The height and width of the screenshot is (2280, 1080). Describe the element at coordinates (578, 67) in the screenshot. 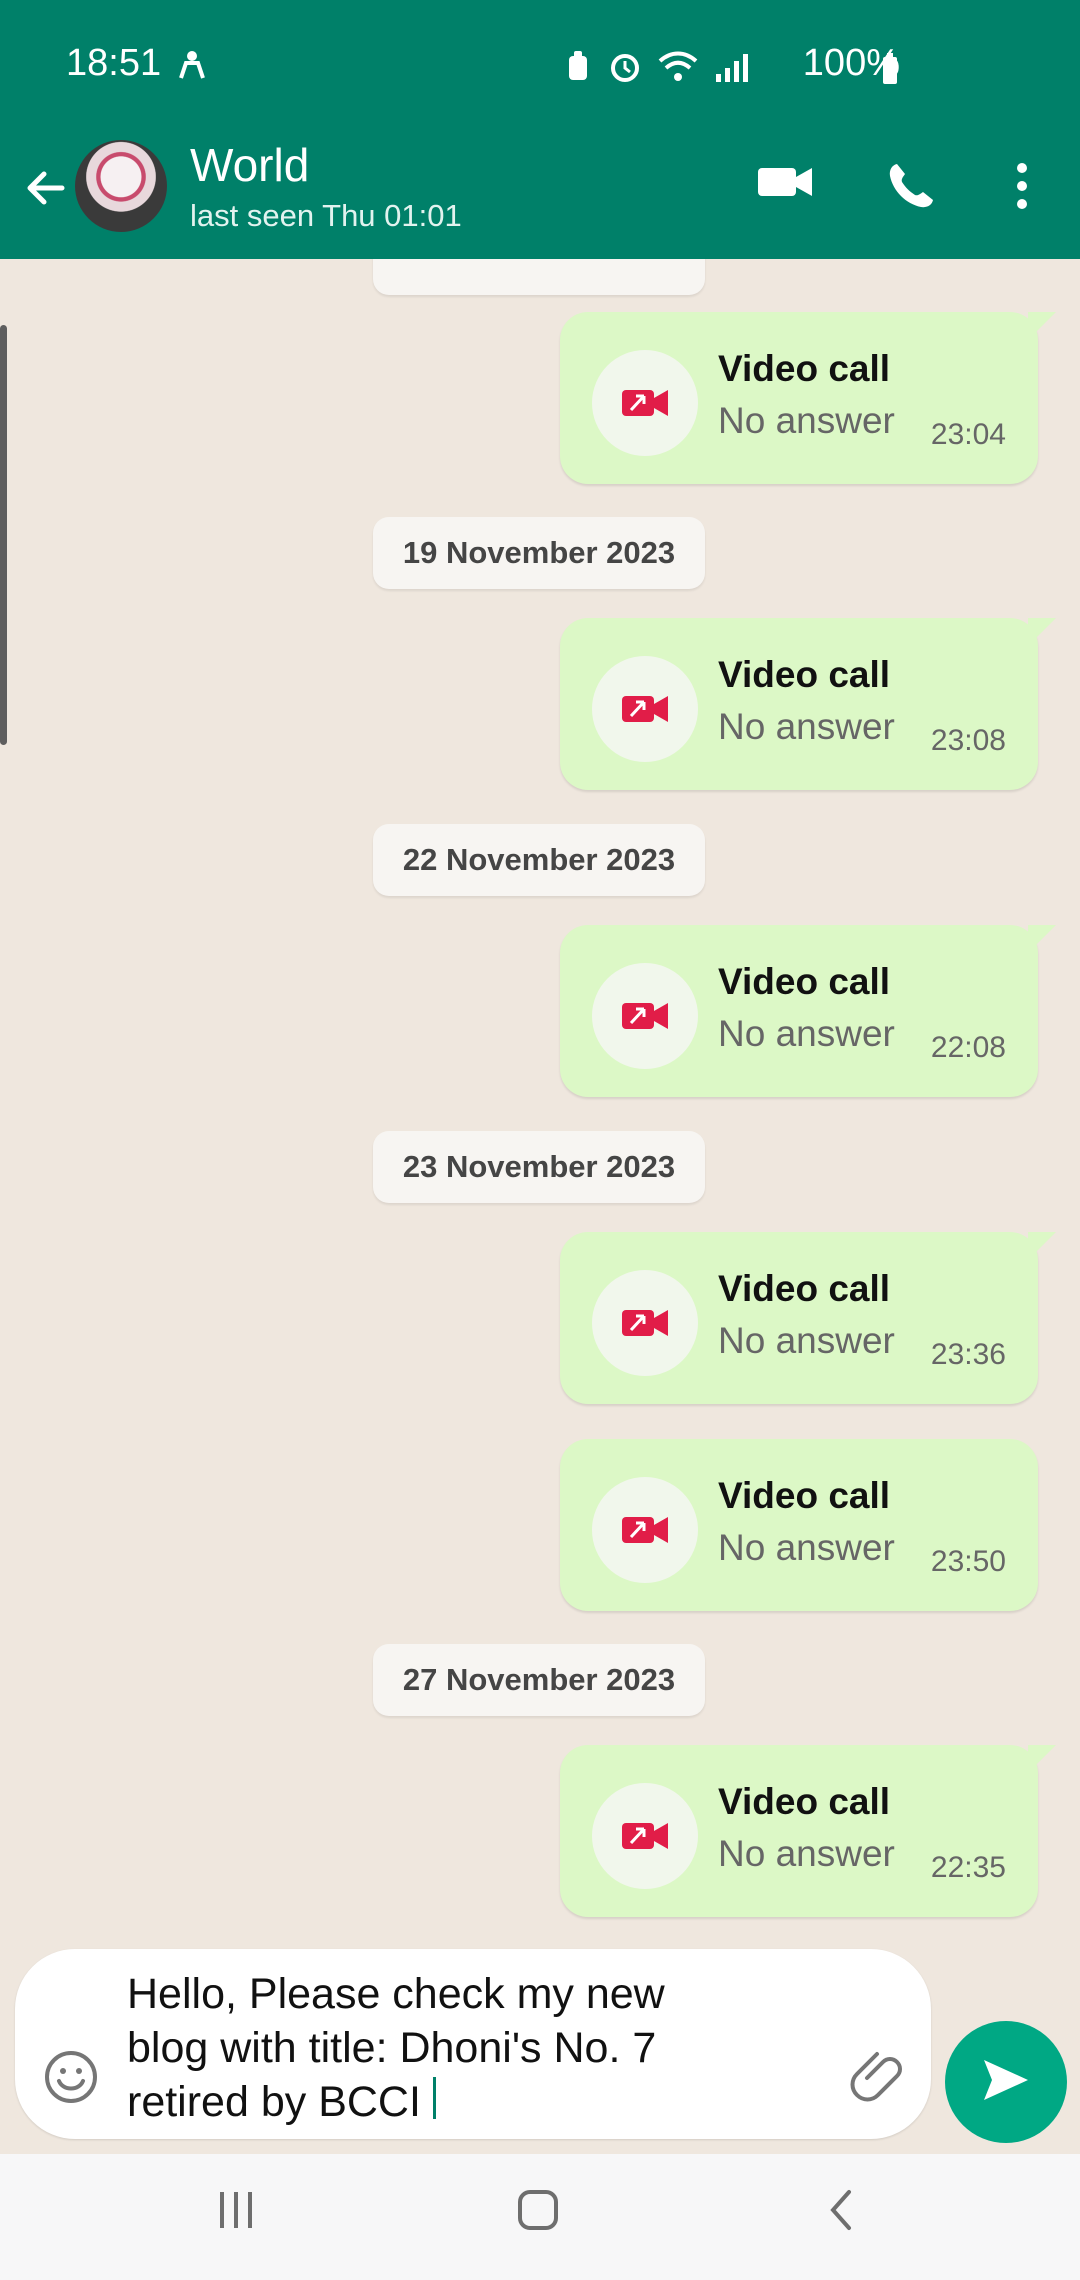

I see `lock-battery-icon` at that location.